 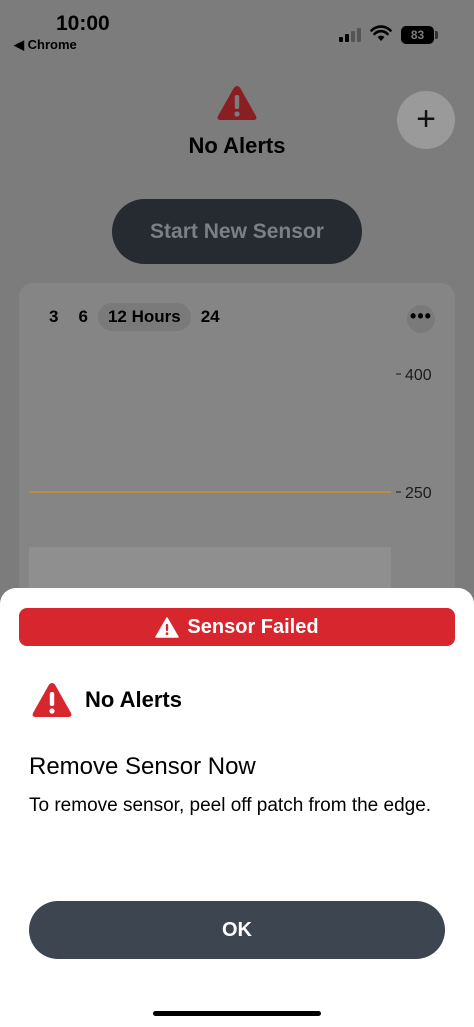 I want to click on wifi-icon, so click(x=381, y=33).